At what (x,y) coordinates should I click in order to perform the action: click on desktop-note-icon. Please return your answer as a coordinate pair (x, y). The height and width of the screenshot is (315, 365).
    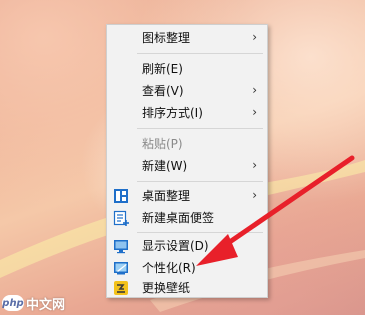
    Looking at the image, I should click on (121, 218).